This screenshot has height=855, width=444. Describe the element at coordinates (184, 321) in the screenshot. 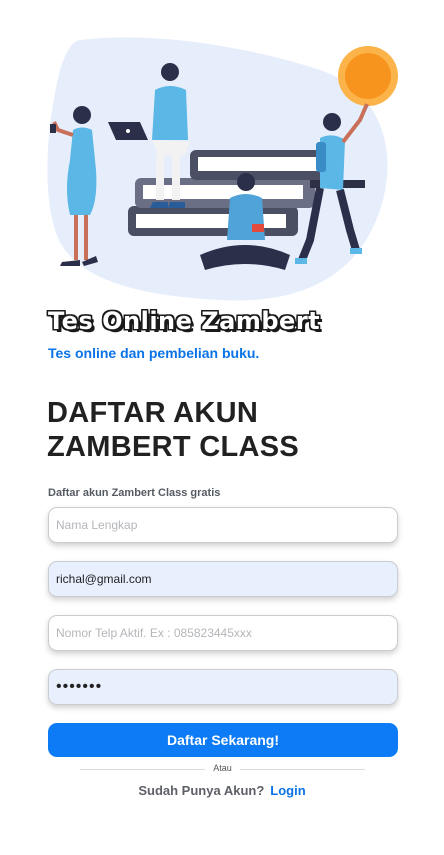

I see `brand-title: Tes Online Zambert` at that location.